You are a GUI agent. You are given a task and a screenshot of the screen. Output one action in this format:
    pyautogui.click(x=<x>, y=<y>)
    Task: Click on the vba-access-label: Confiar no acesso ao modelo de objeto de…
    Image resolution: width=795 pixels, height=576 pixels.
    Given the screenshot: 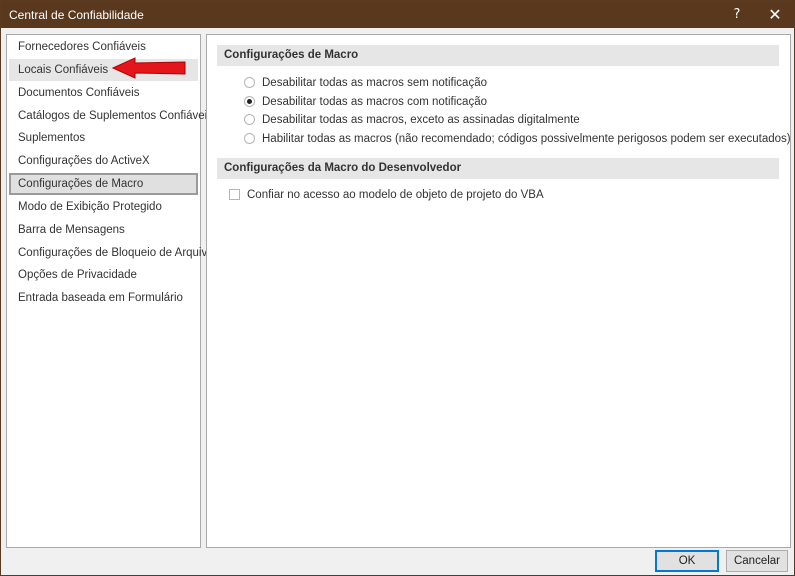 What is the action you would take?
    pyautogui.click(x=395, y=195)
    